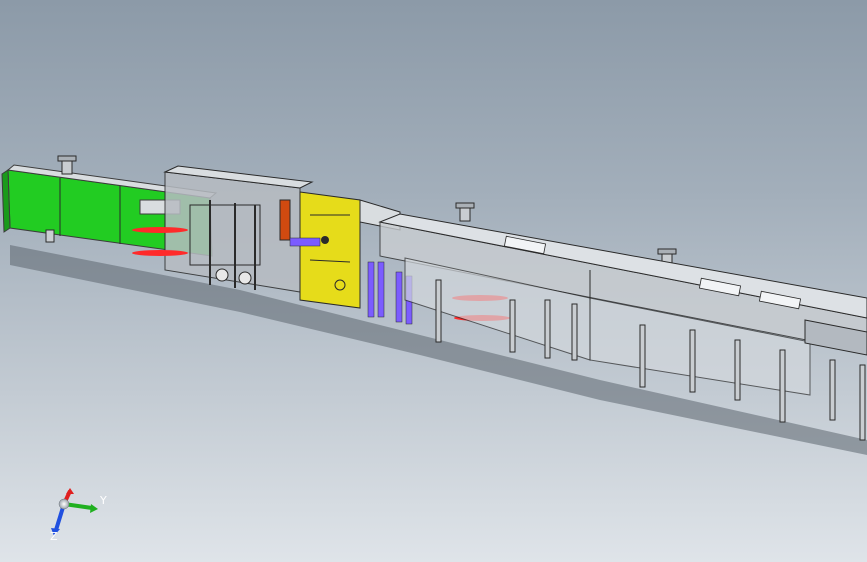  I want to click on z-axis-label: Z, so click(54, 536).